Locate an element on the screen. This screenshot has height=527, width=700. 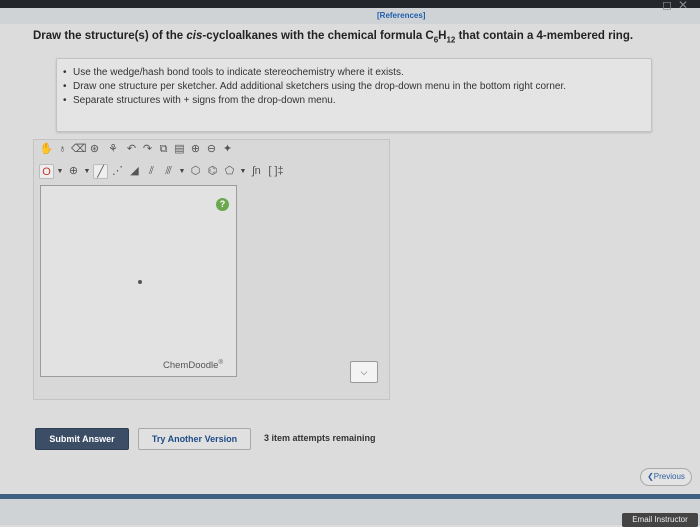
previous-button: ❮Previous is located at coordinates (666, 477).